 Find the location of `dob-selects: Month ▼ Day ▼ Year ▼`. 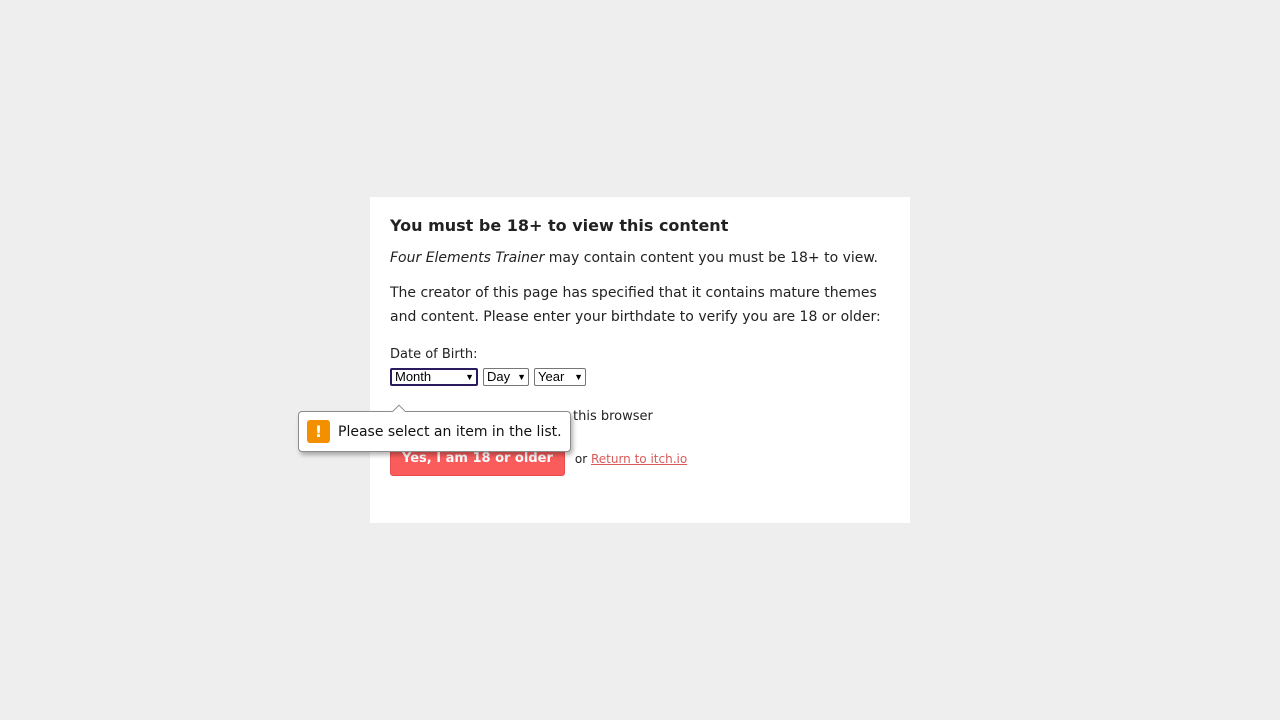

dob-selects: Month ▼ Day ▼ Year ▼ is located at coordinates (640, 378).